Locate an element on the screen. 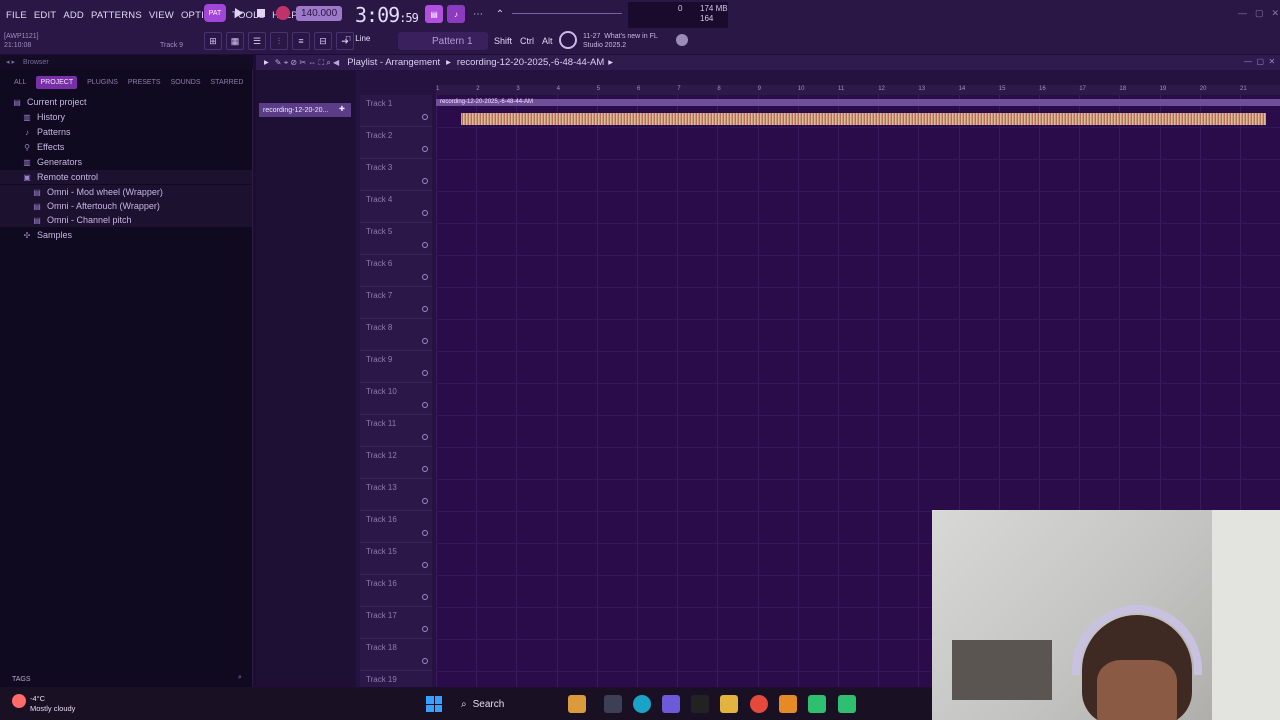 Image resolution: width=1280 pixels, height=720 pixels. track-header: Track 17 is located at coordinates (396, 623).